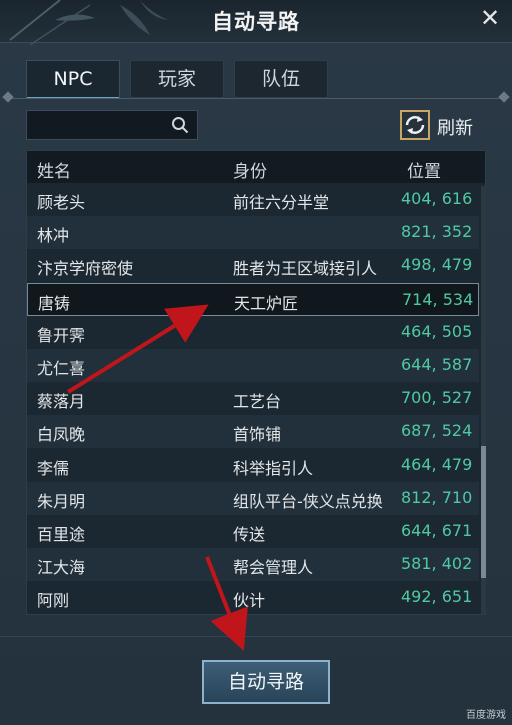  What do you see at coordinates (486, 715) in the screenshot?
I see `watermark: 百度游戏` at bounding box center [486, 715].